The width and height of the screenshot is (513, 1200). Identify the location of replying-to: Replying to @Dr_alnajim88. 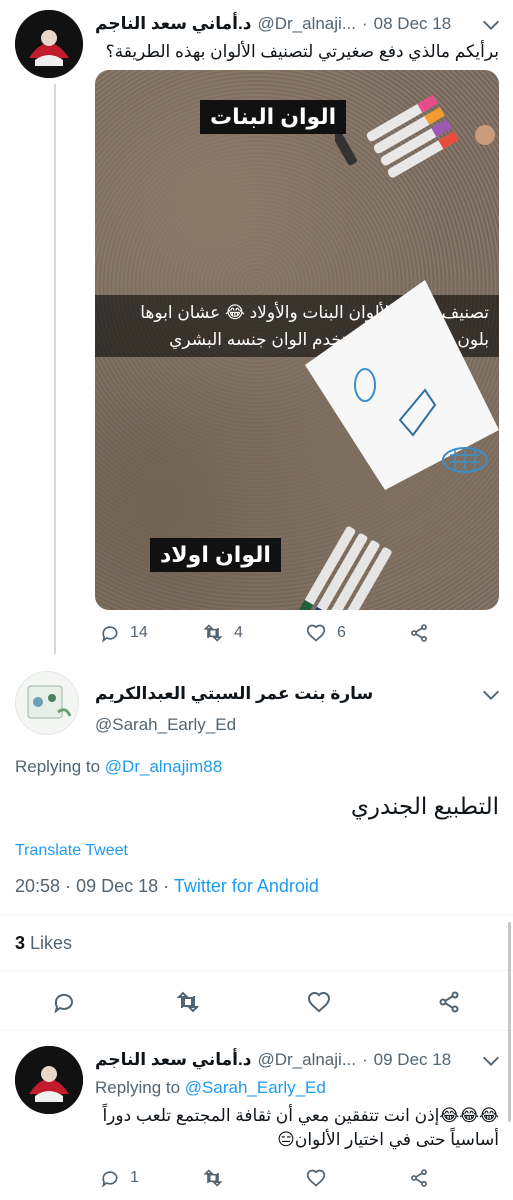
(118, 767).